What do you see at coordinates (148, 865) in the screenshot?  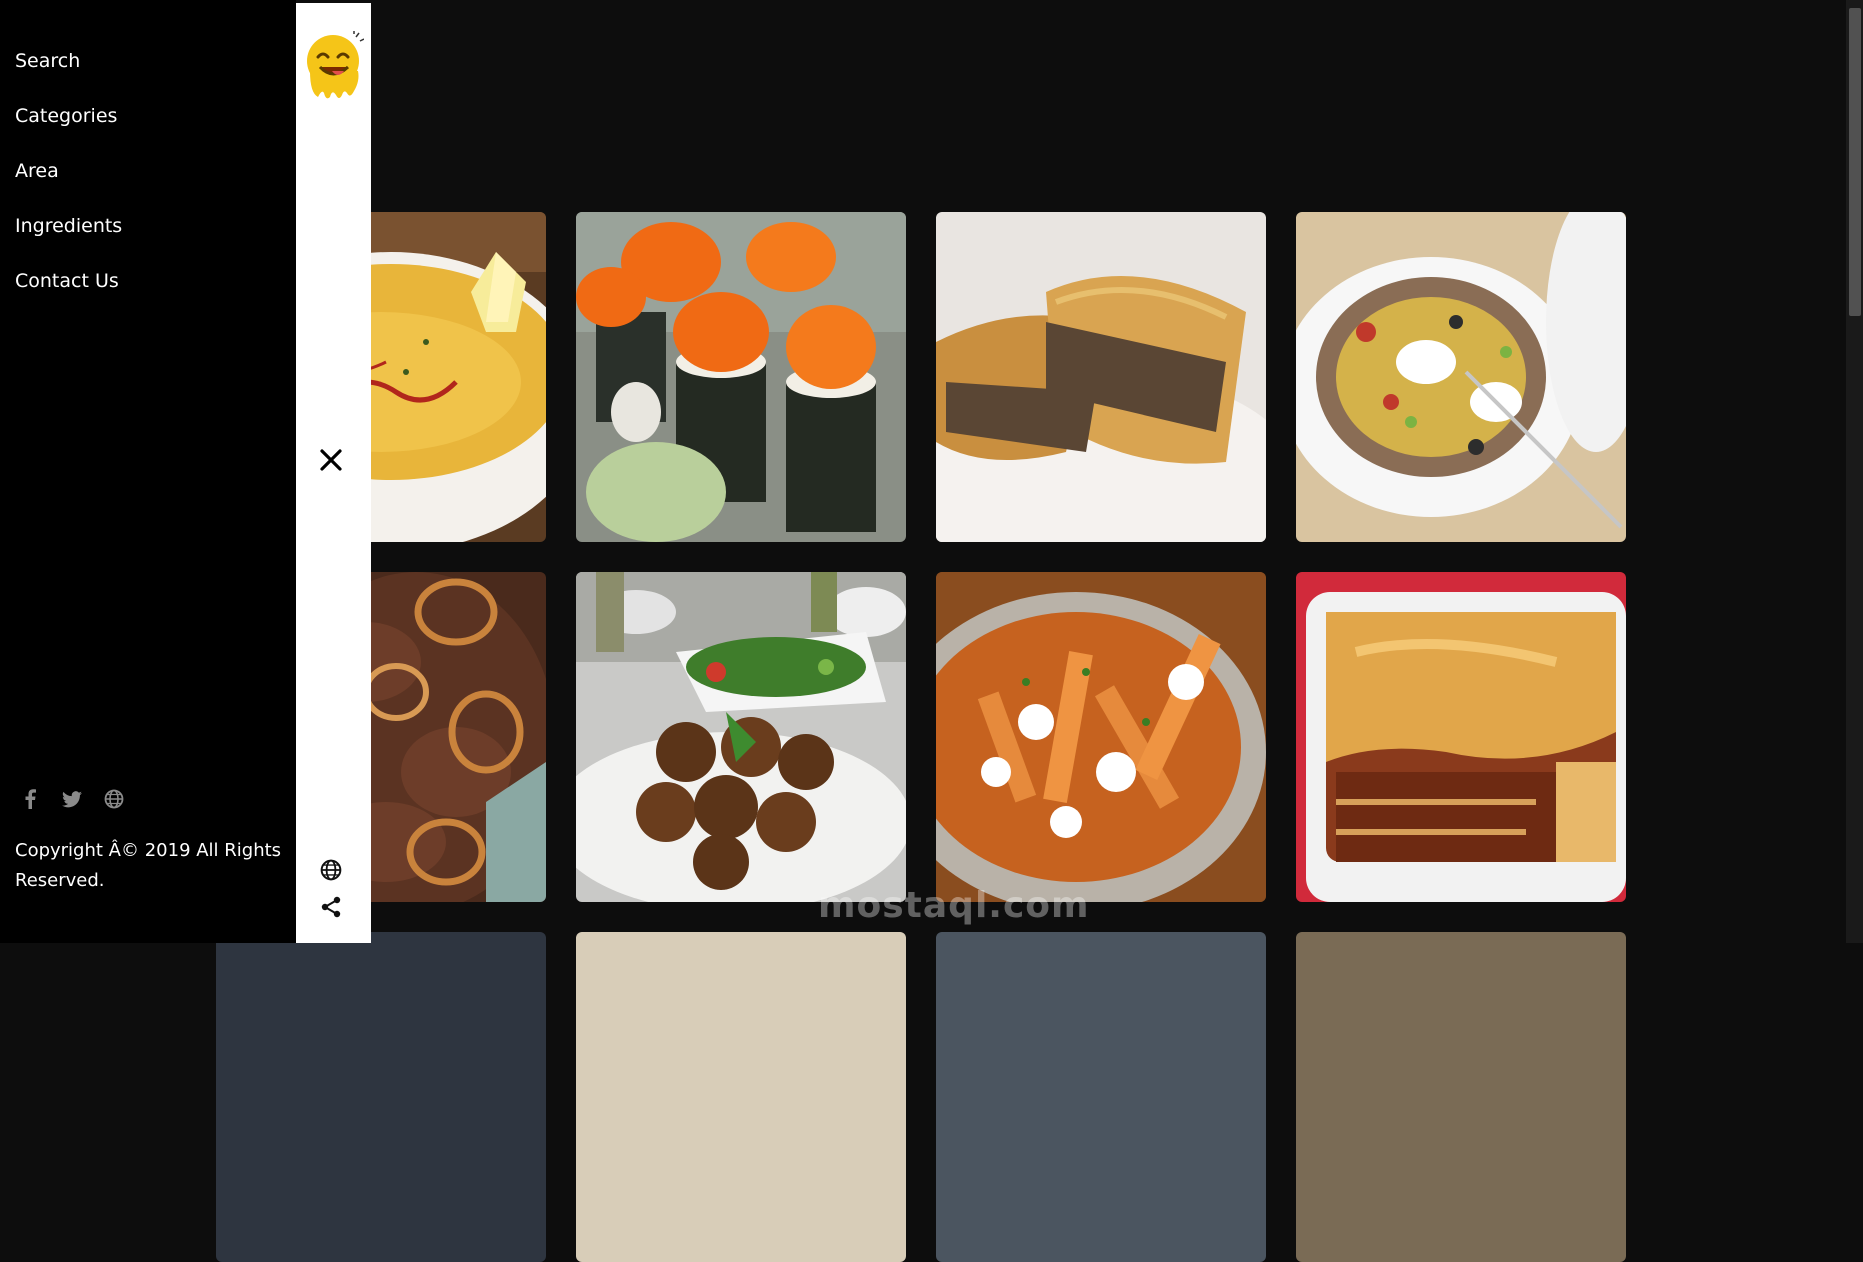 I see `copyright-text: Copyright Â© 2019 All Rights Reserved.` at bounding box center [148, 865].